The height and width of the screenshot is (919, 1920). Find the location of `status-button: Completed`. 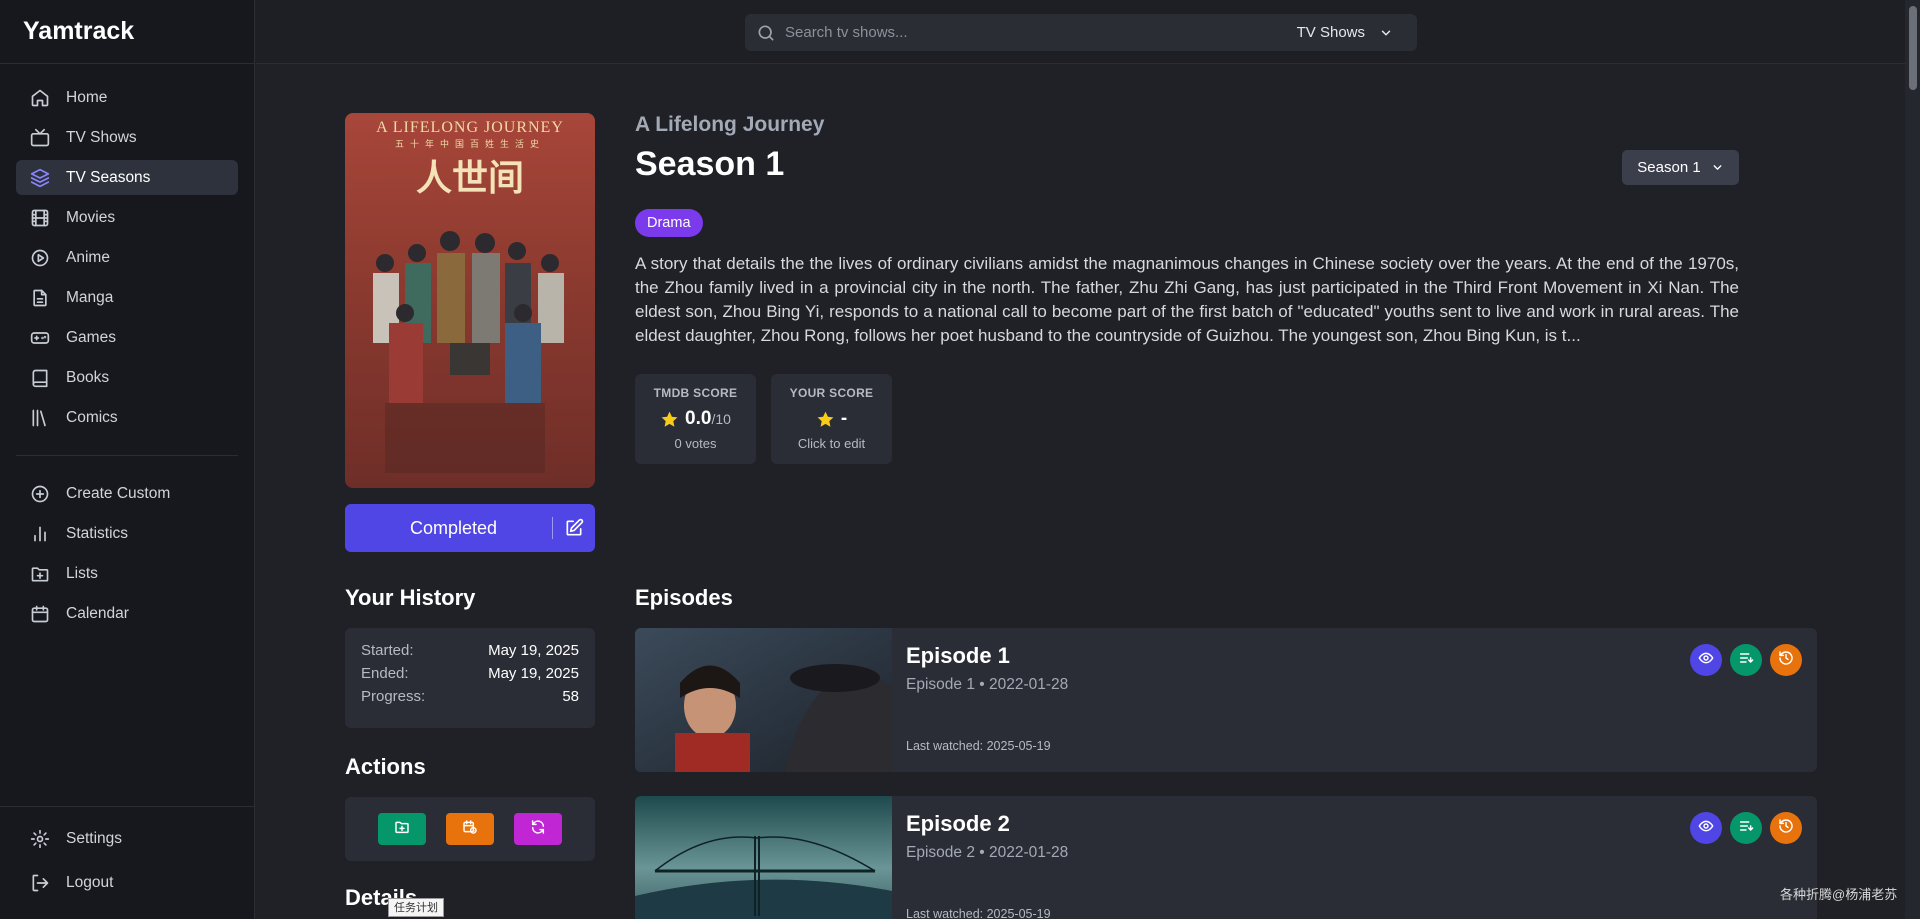

status-button: Completed is located at coordinates (470, 528).